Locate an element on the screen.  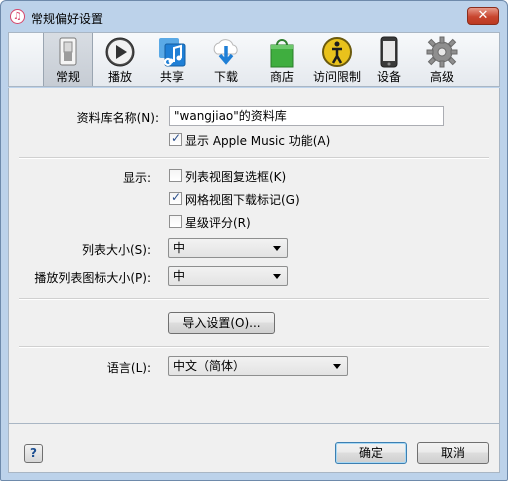
tab-downloads: 下载 is located at coordinates (226, 59).